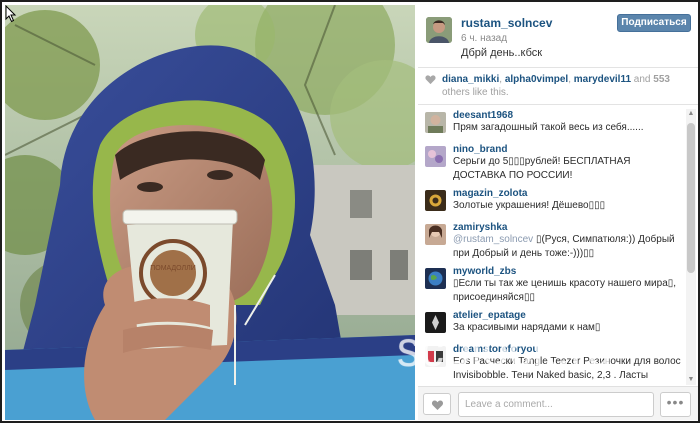 Image resolution: width=700 pixels, height=423 pixels. What do you see at coordinates (569, 349) in the screenshot?
I see `comment-username: dreamstoreforyou` at bounding box center [569, 349].